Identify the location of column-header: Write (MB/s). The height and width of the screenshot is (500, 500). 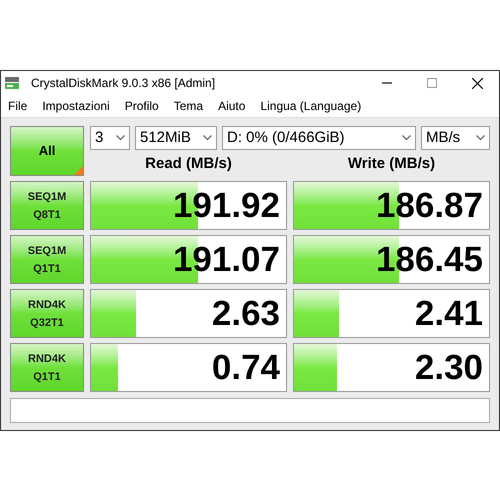
(391, 164).